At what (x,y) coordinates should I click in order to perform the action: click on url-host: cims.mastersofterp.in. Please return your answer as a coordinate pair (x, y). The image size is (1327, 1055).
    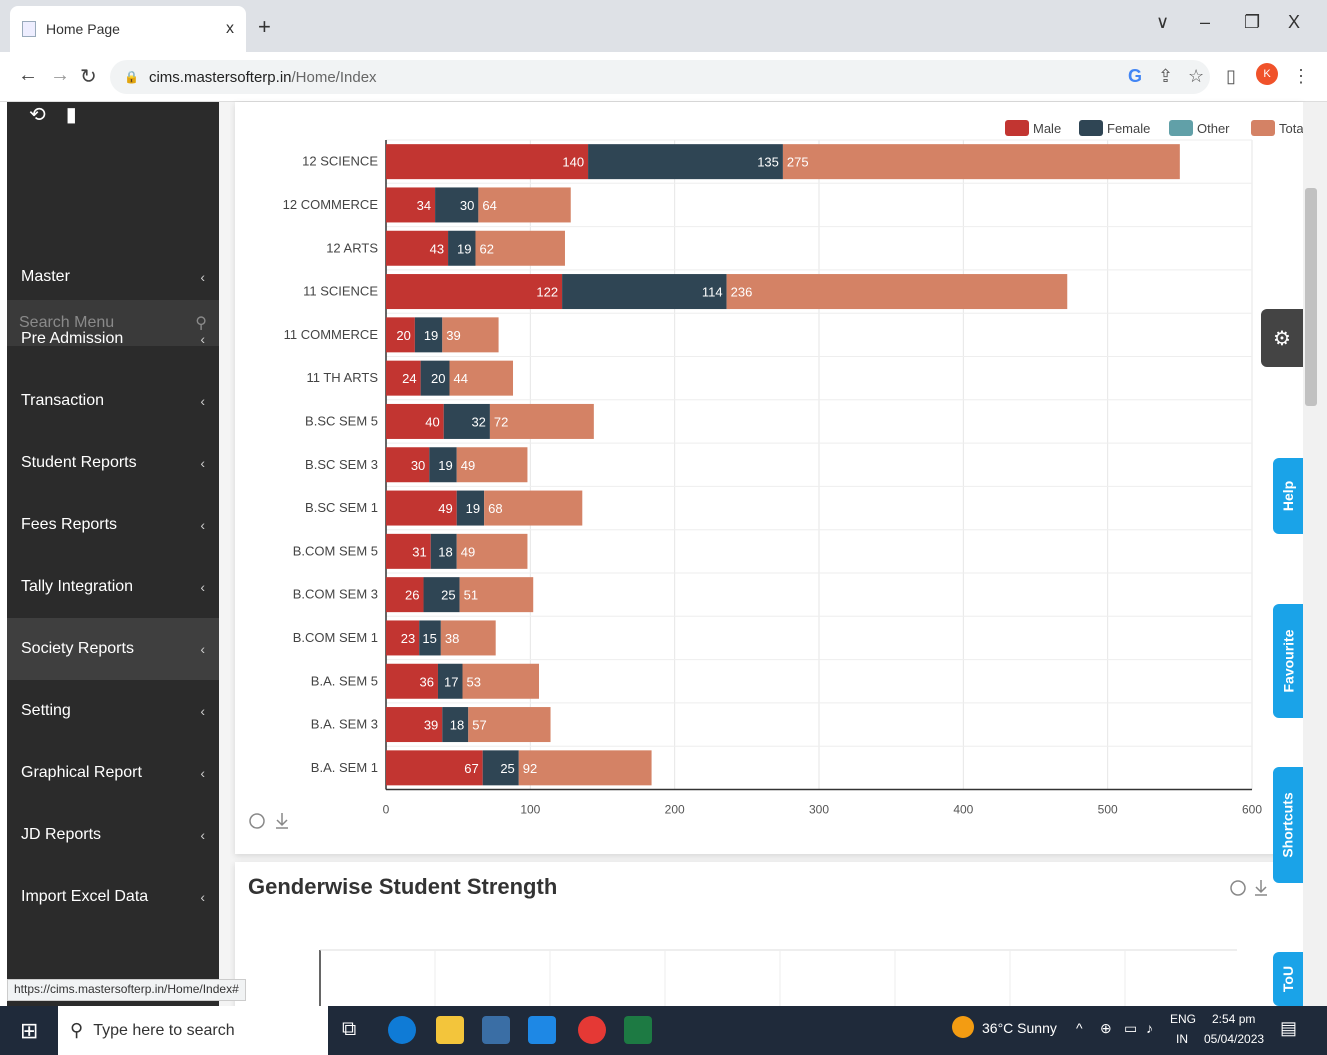
    Looking at the image, I should click on (220, 77).